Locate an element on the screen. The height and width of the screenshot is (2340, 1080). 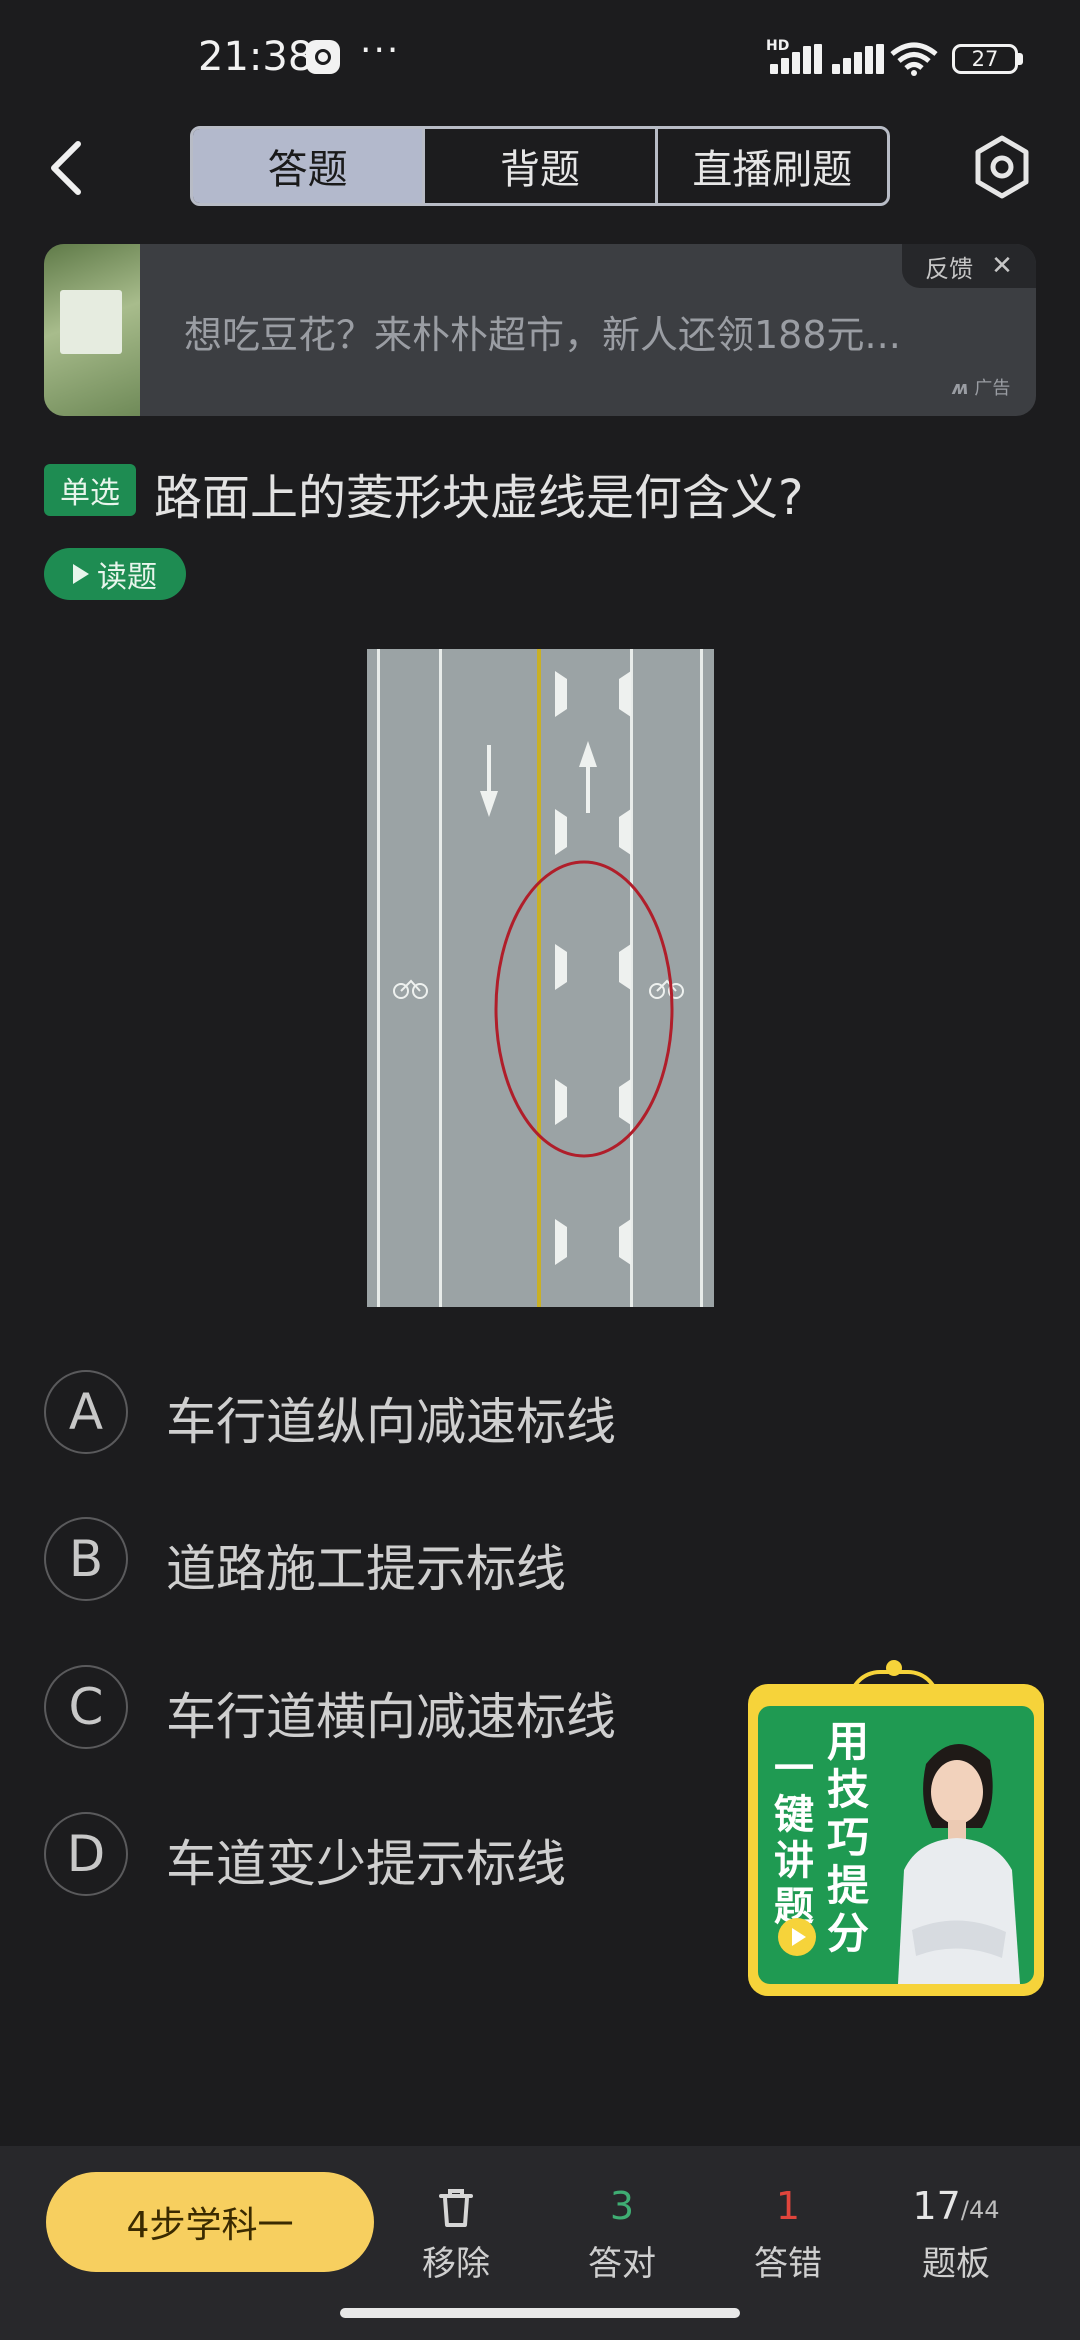
read-question-button: 读题 is located at coordinates (115, 574).